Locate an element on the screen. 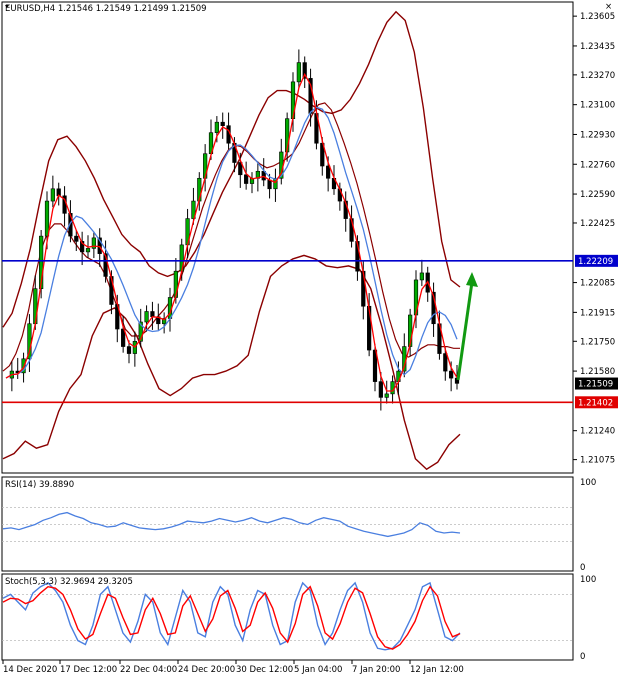 The image size is (620, 681). price-tick-label: 1.23605 is located at coordinates (597, 17).